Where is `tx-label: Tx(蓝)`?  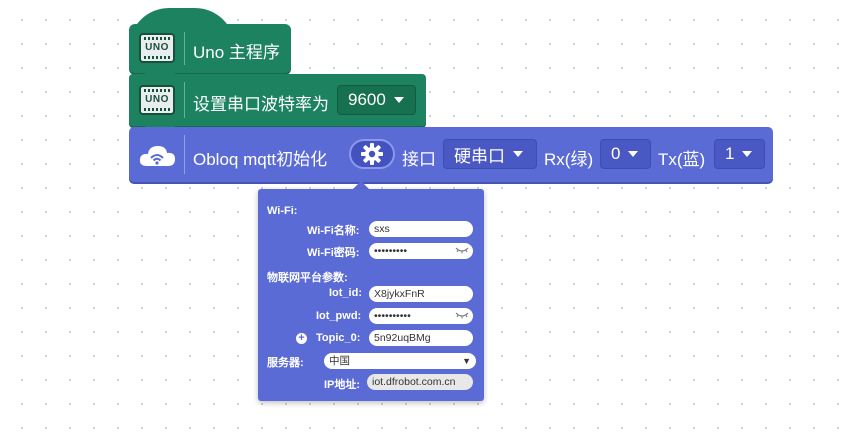 tx-label: Tx(蓝) is located at coordinates (682, 159).